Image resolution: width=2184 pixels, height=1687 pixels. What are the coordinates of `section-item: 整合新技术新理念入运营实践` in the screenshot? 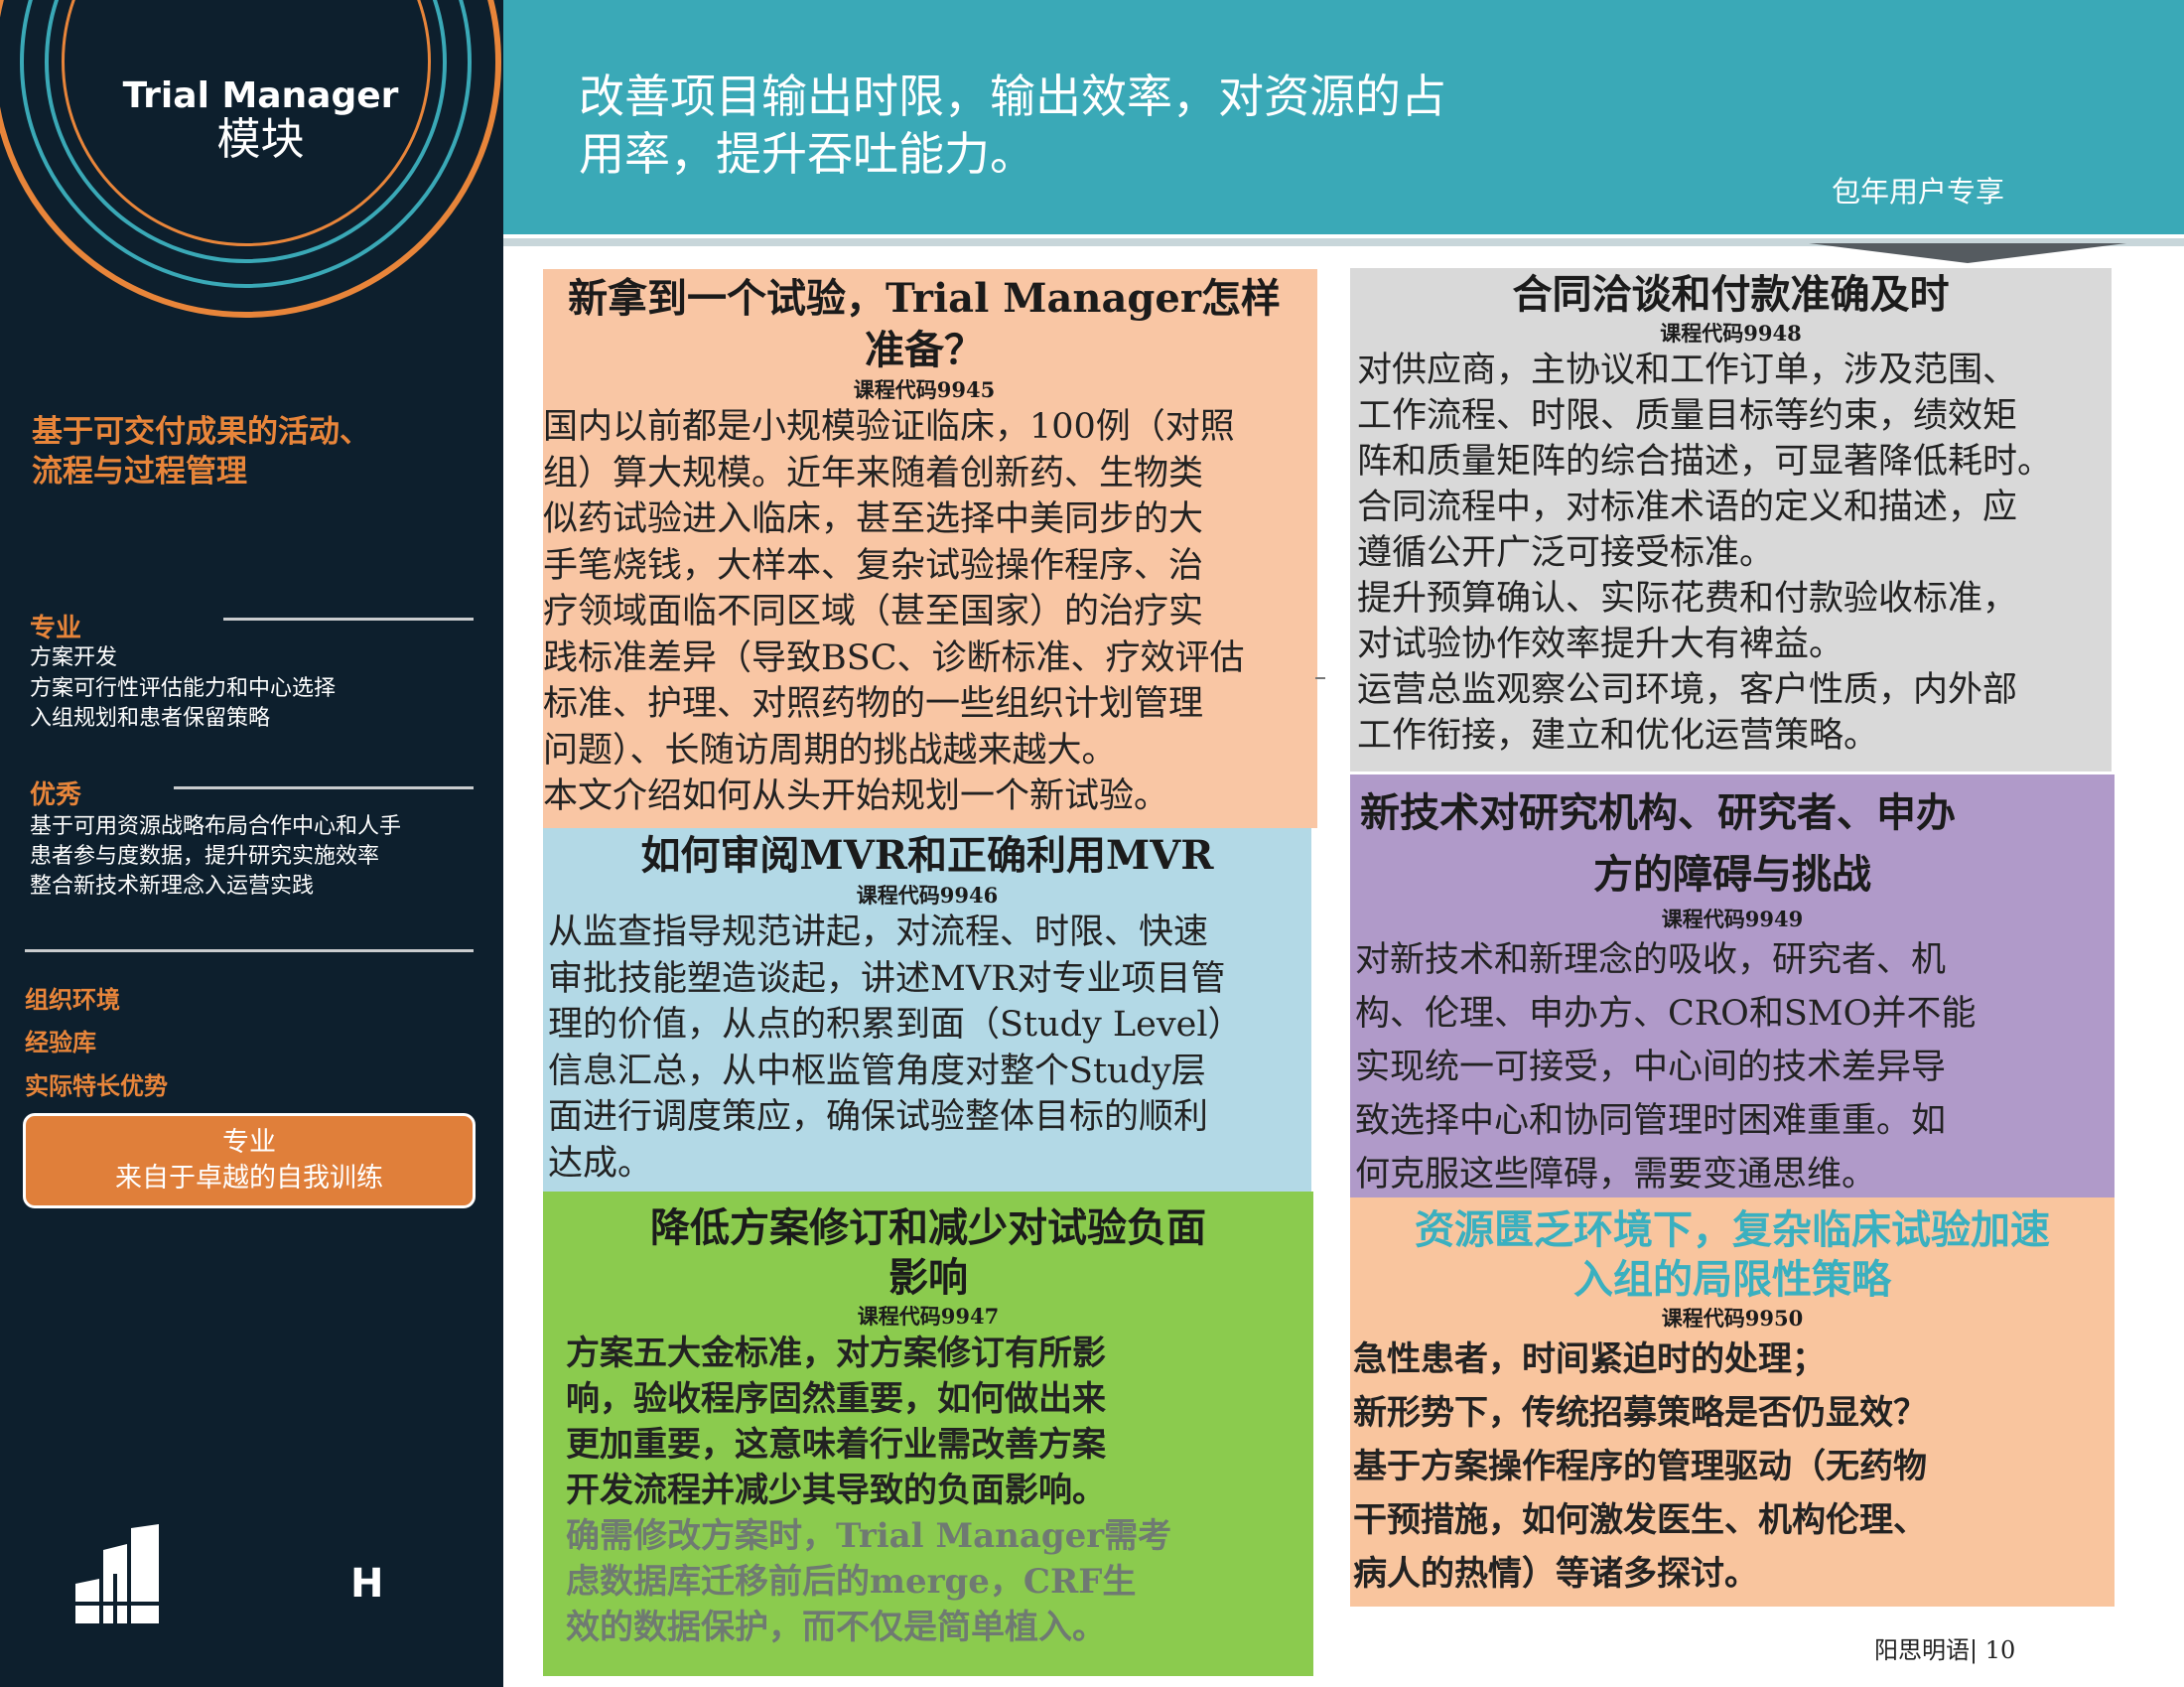 It's located at (172, 886).